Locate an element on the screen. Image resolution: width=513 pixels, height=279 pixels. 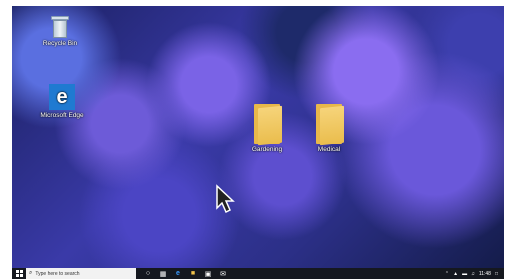
search-icon: ⌕ is located at coordinates (31, 273).